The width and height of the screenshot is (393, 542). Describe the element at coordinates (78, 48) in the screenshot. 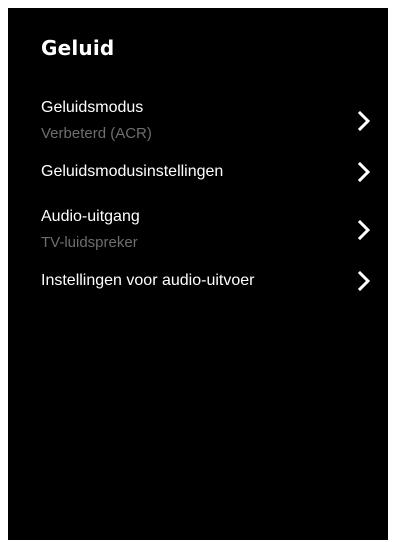

I see `panel-title: Geluid` at that location.